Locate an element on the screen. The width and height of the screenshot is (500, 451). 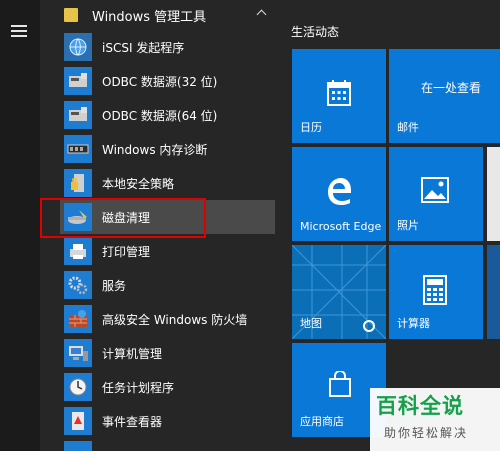
calendar-icon is located at coordinates (339, 93).